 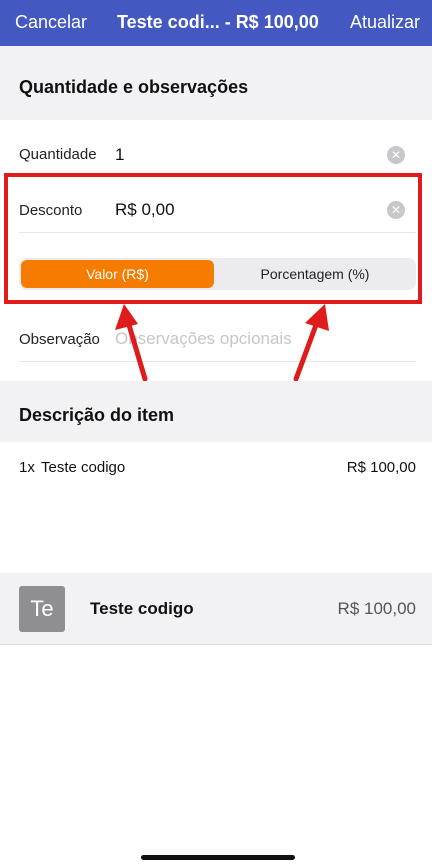 I want to click on item-quantity: 1x, so click(x=27, y=467).